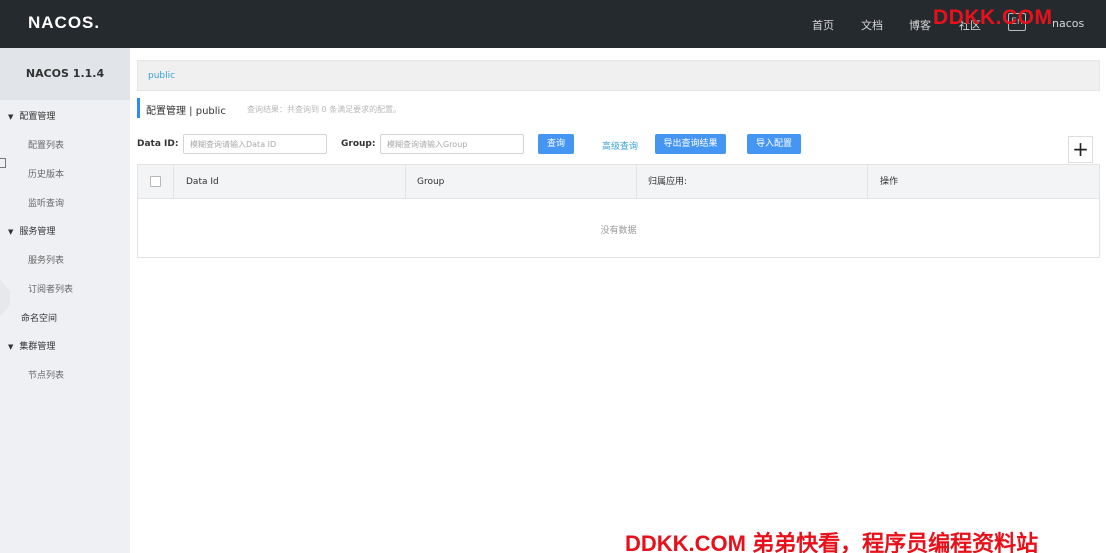  Describe the element at coordinates (618, 75) in the screenshot. I see `namespace-breadcrumb: public` at that location.